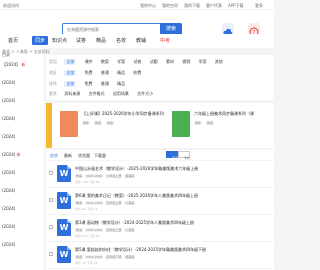 Image resolution: width=320 pixels, height=270 pixels. What do you see at coordinates (68, 156) in the screenshot?
I see `sort-option: 最新` at bounding box center [68, 156].